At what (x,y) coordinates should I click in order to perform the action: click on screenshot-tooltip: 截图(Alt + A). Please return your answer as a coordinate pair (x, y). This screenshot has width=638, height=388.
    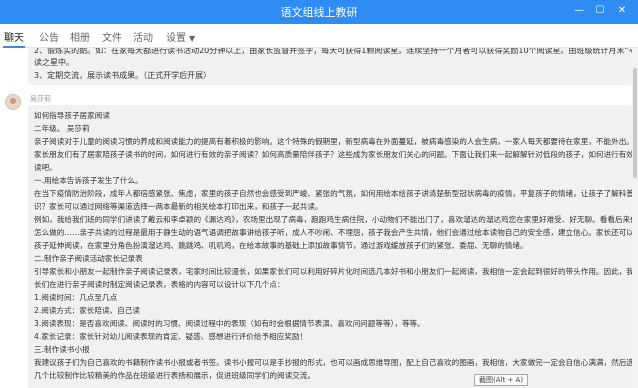
    Looking at the image, I should click on (501, 380).